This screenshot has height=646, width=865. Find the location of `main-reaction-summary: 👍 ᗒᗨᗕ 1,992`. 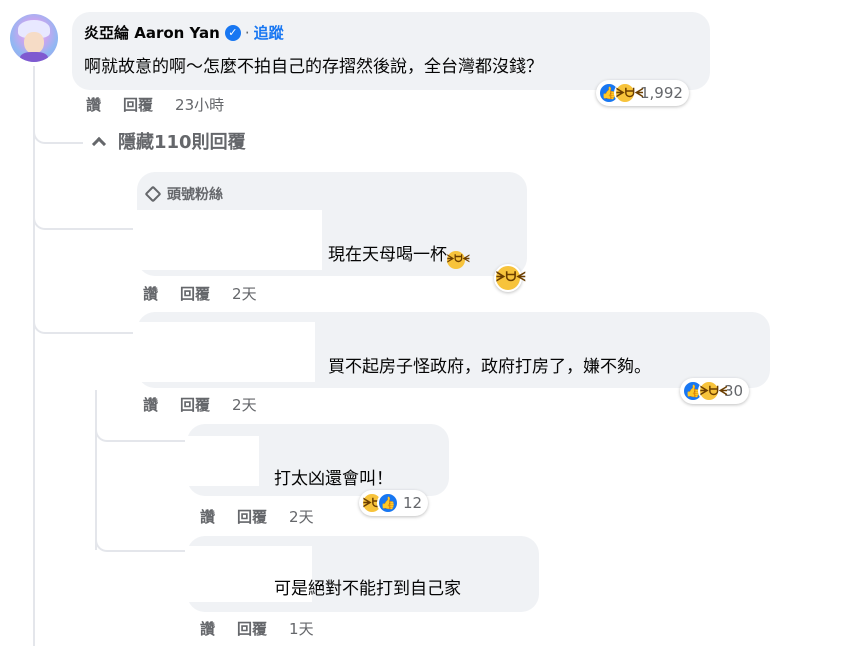

main-reaction-summary: 👍 ᗒᗨᗕ 1,992 is located at coordinates (642, 93).